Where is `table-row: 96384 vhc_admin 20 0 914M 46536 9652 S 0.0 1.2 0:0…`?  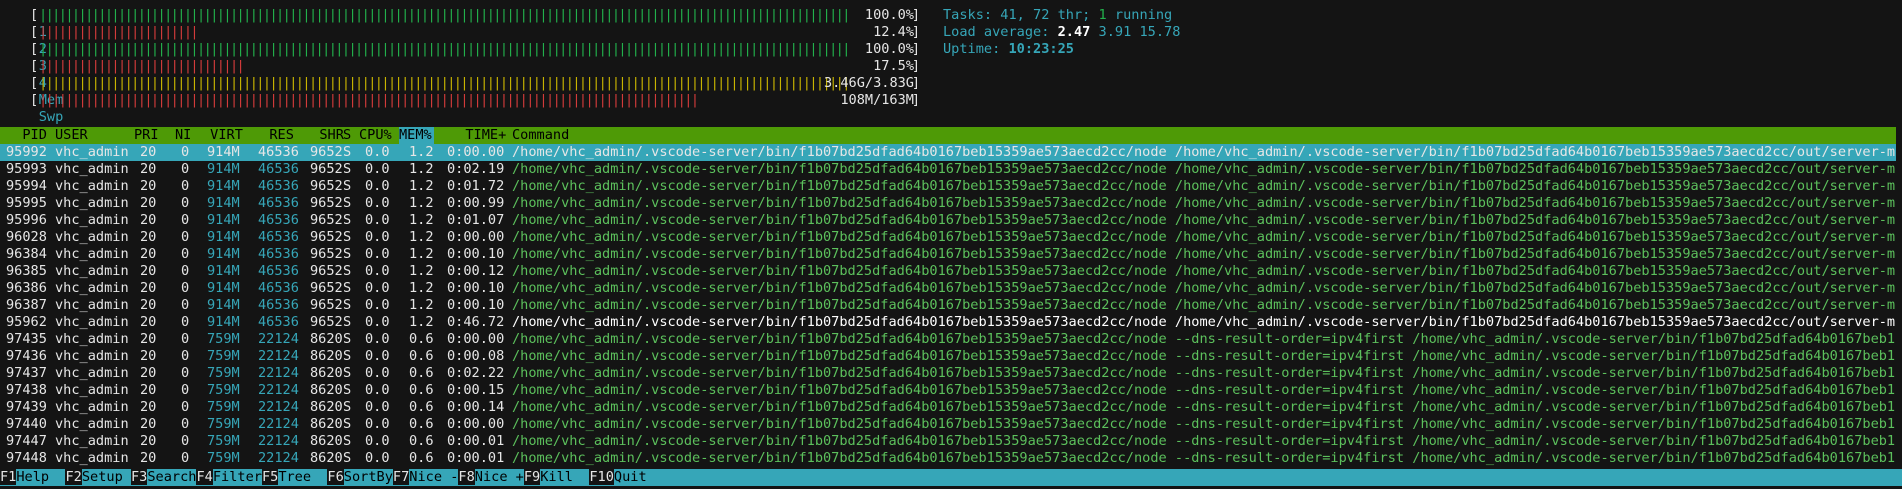 table-row: 96384 vhc_admin 20 0 914M 46536 9652 S 0.0 1.2 0:0… is located at coordinates (948, 254).